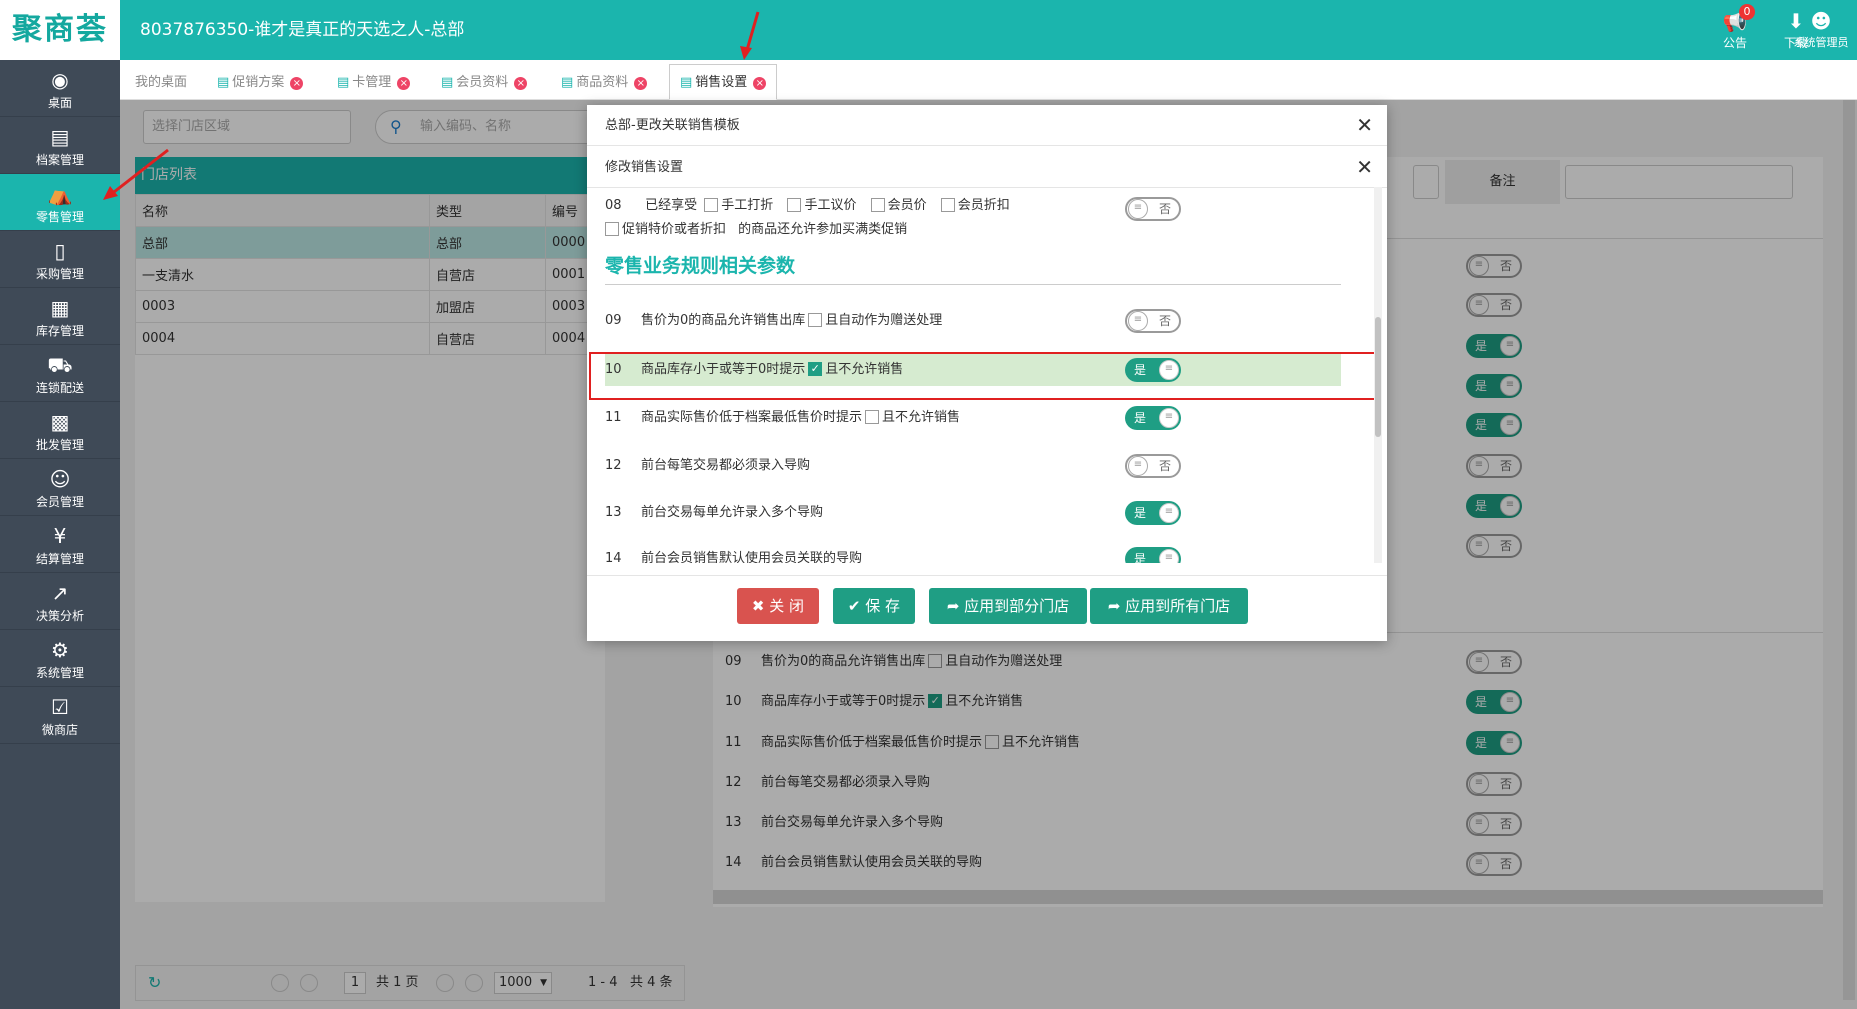 The image size is (1857, 1009). I want to click on annotation-arrows, so click(431, 105).